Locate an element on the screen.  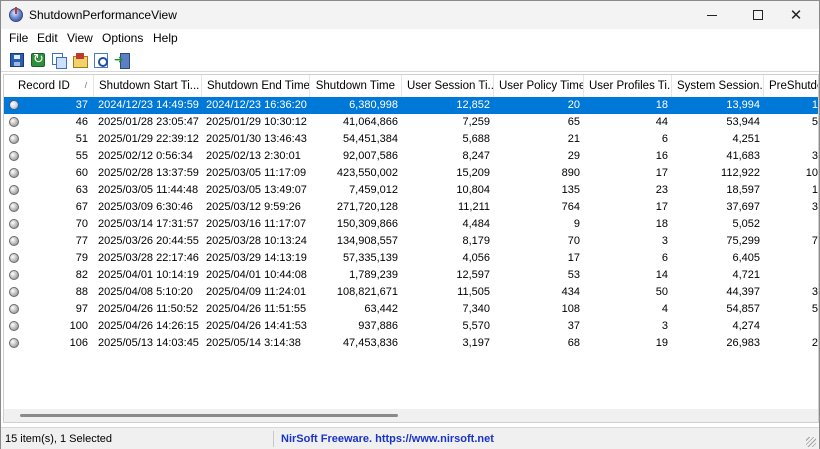
cell-system-session: 37,697 is located at coordinates (743, 207).